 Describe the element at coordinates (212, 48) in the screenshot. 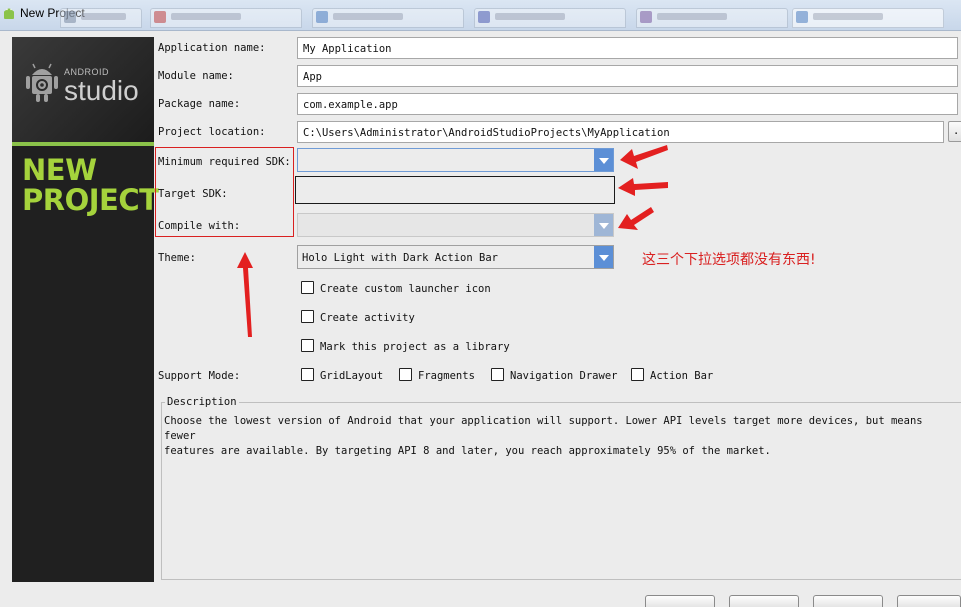

I see `application-name-label: Application name:` at that location.